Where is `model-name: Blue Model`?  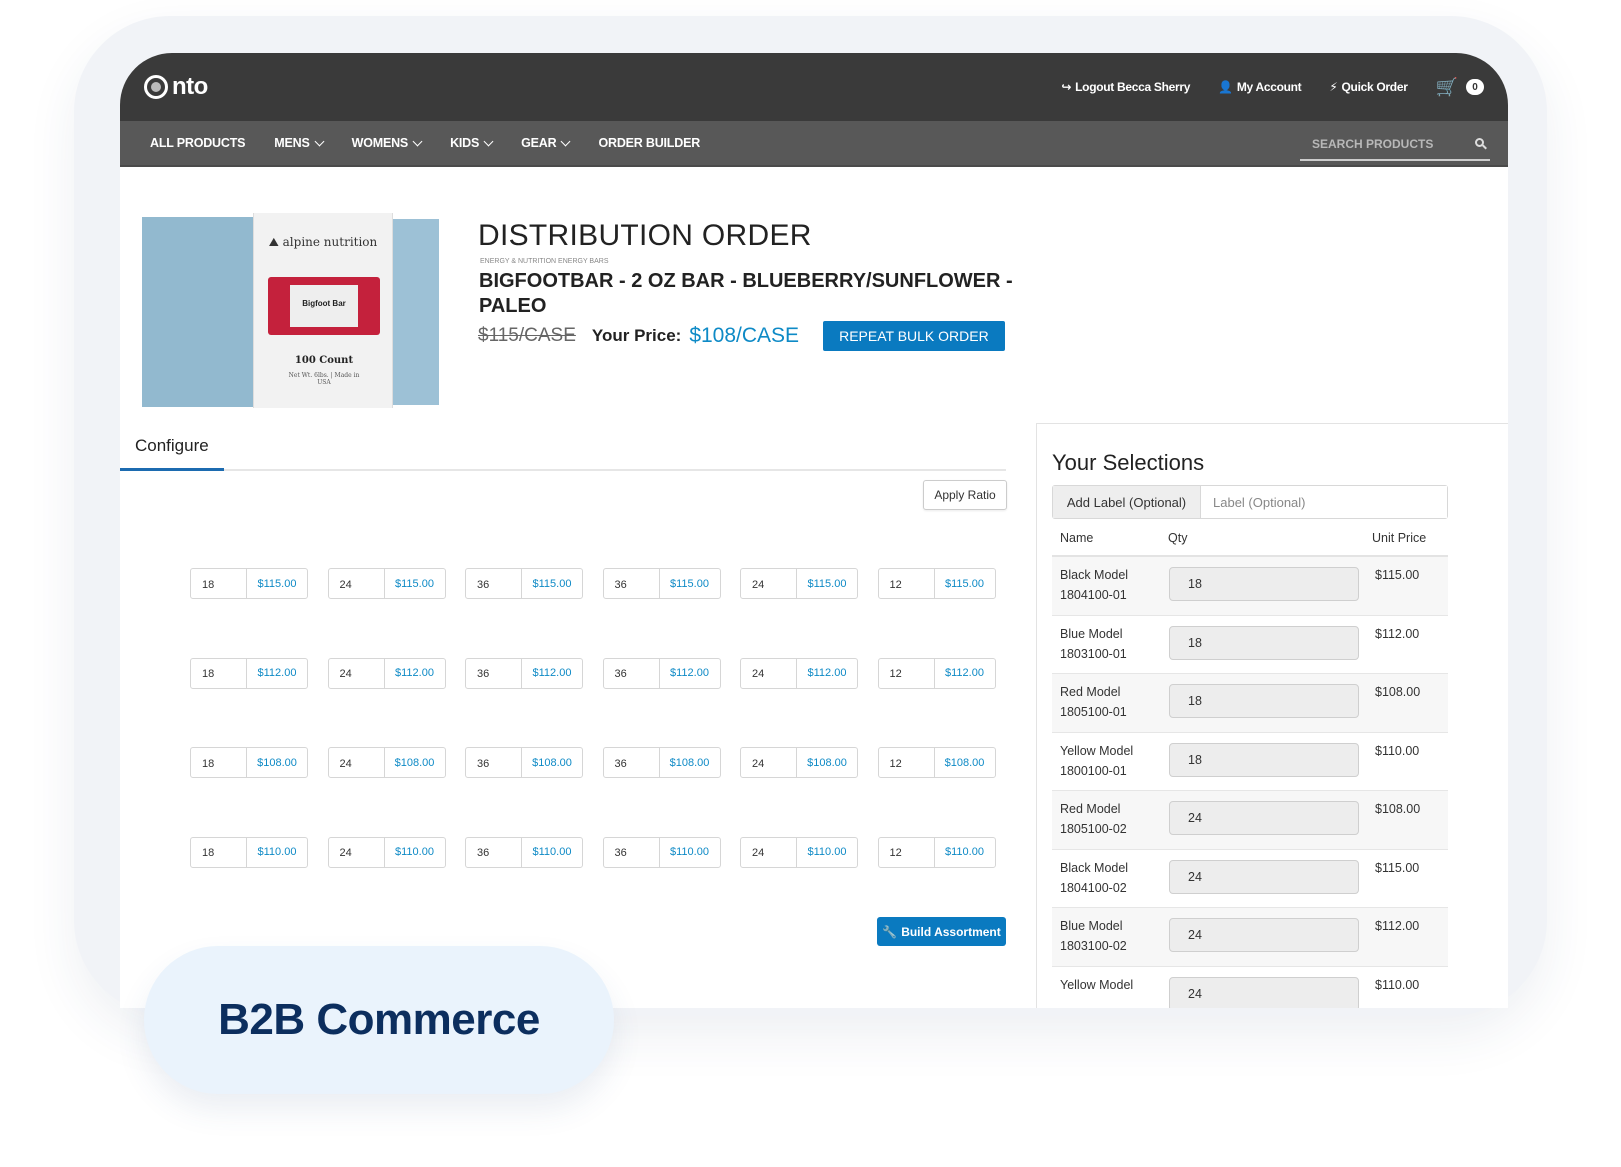 model-name: Blue Model is located at coordinates (1091, 633).